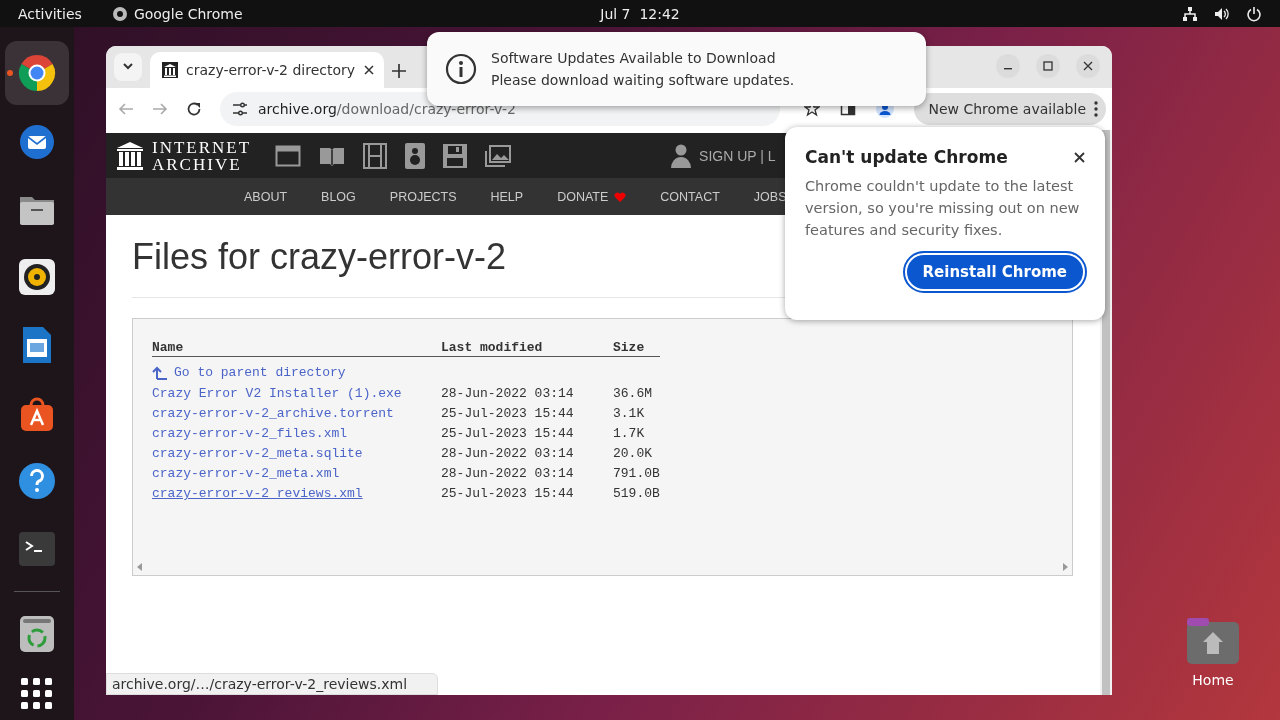 The height and width of the screenshot is (720, 1280). I want to click on maximize-icon, so click(1048, 66).